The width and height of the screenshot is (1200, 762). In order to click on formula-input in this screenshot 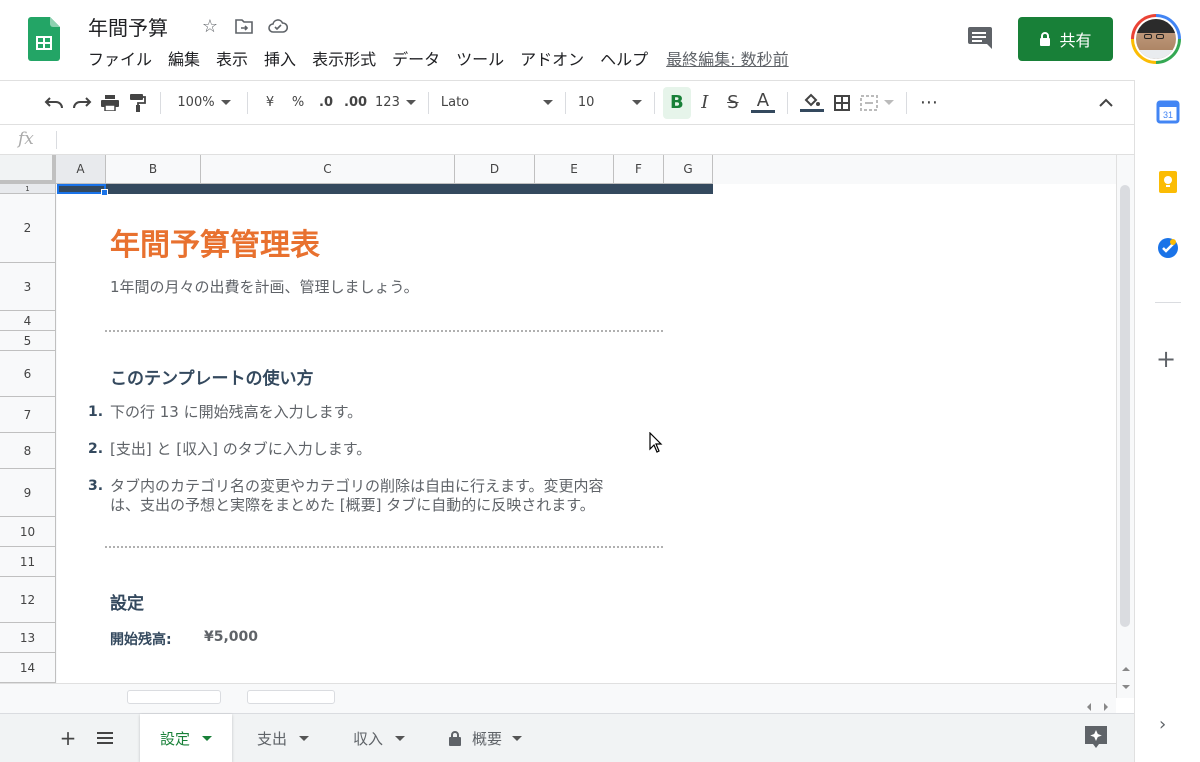, I will do `click(594, 139)`.